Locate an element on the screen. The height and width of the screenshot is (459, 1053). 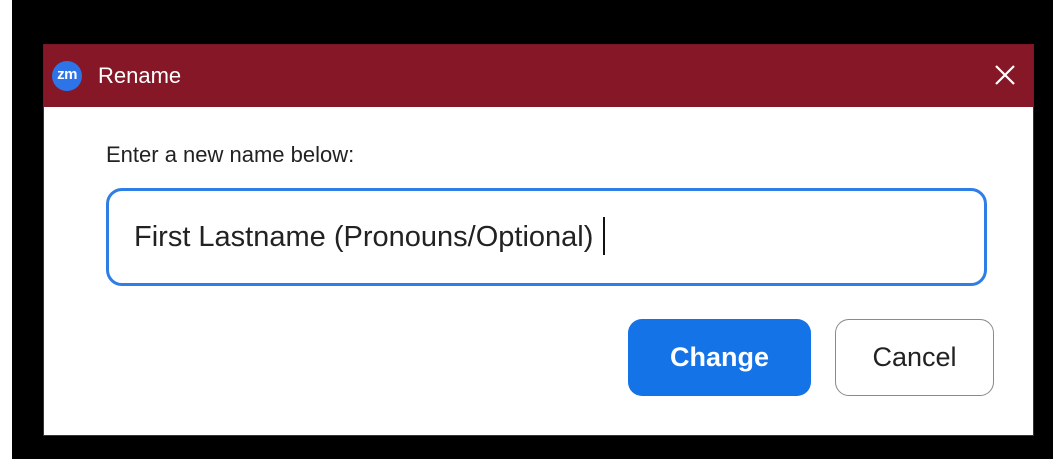
close-button is located at coordinates (1005, 75).